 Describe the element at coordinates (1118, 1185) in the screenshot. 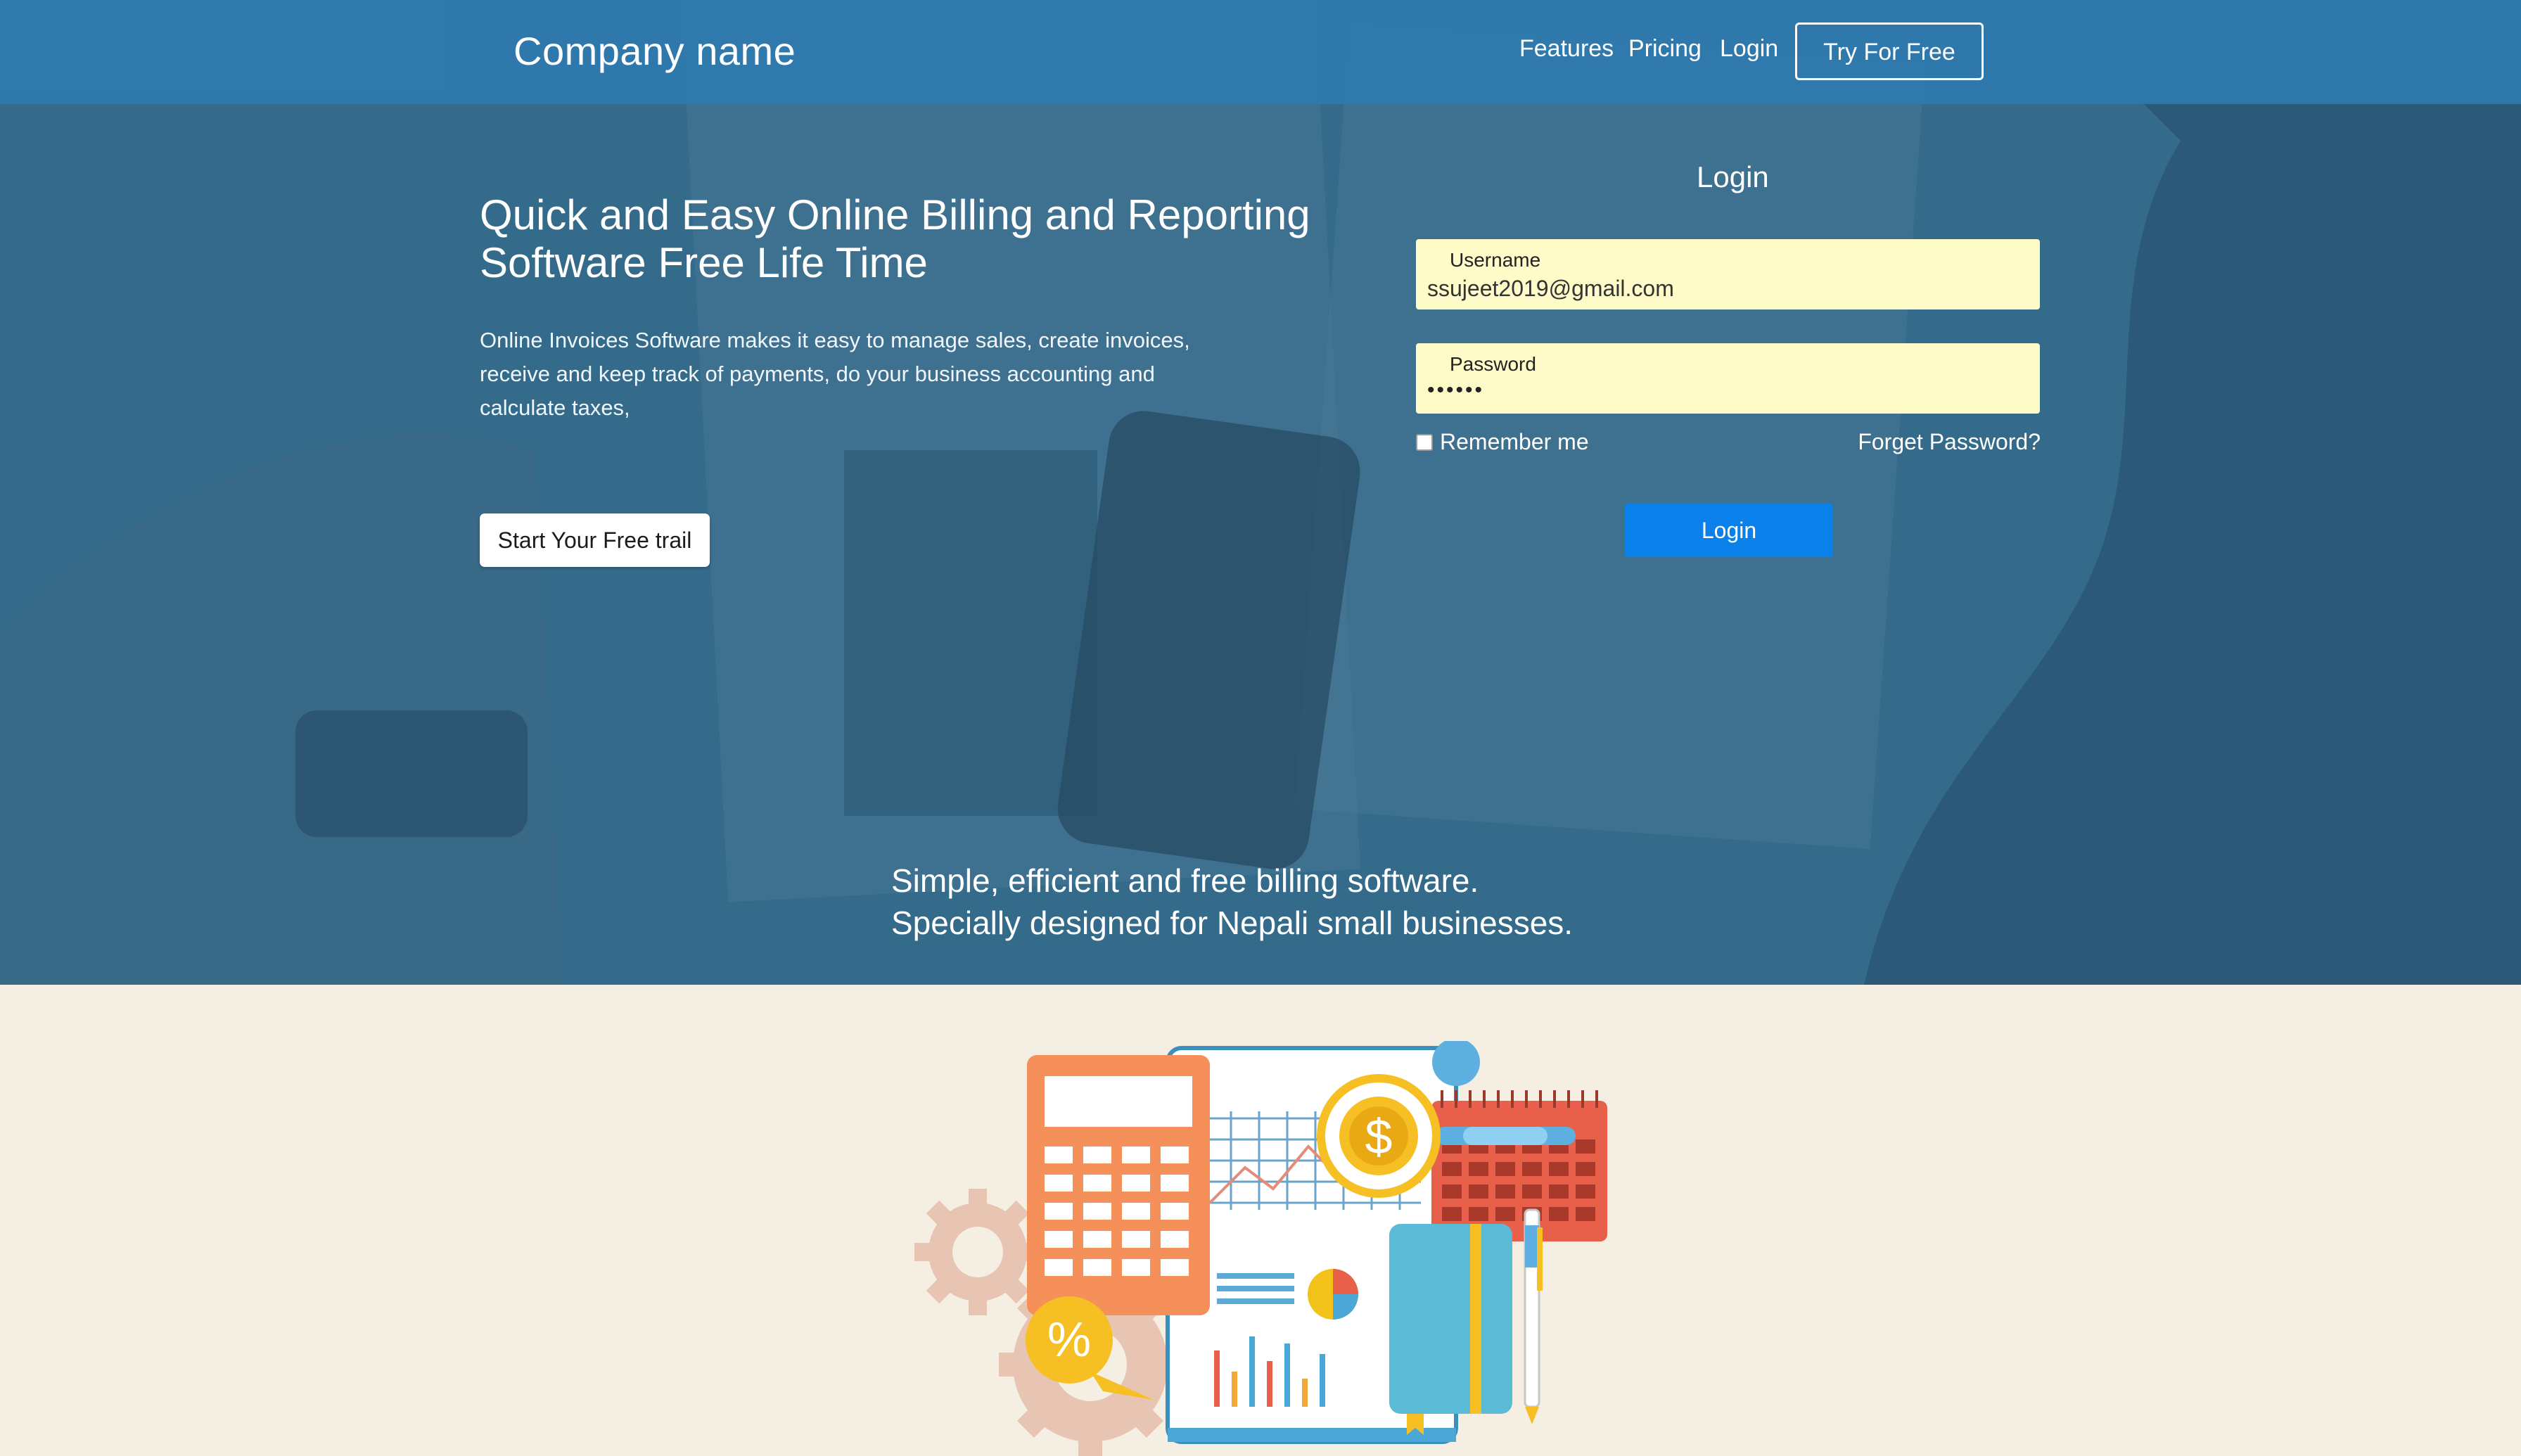

I see `calculator-icon` at that location.